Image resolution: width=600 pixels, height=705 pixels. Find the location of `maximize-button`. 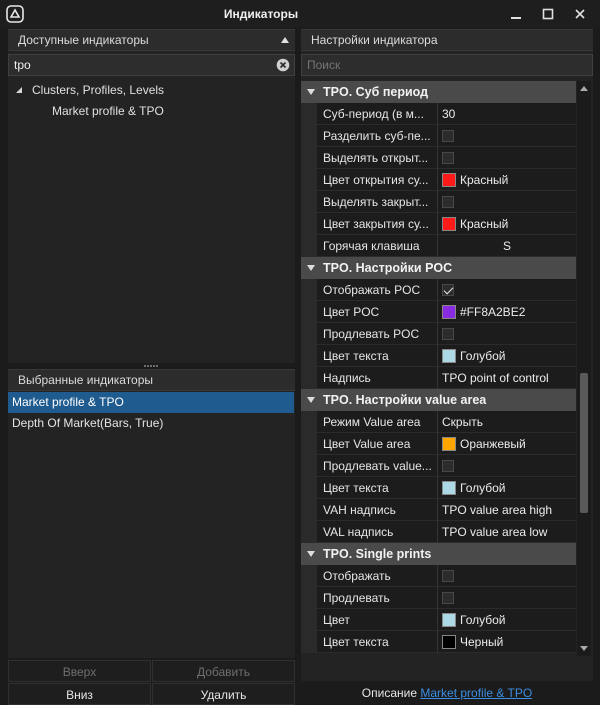

maximize-button is located at coordinates (548, 14).